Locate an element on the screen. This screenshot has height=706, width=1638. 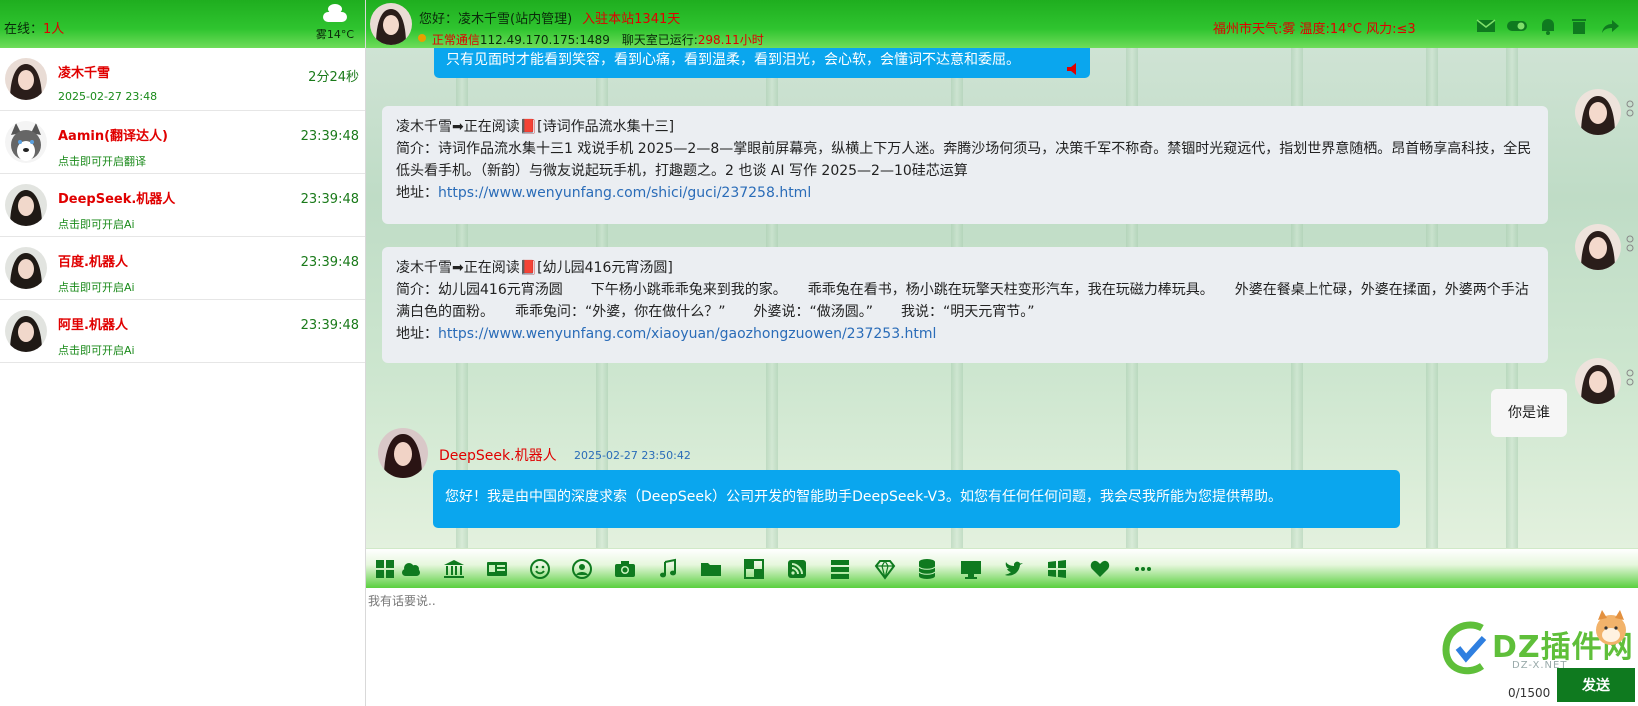
sidebar-header: 在线：1人 雾14°C is located at coordinates (182, 24).